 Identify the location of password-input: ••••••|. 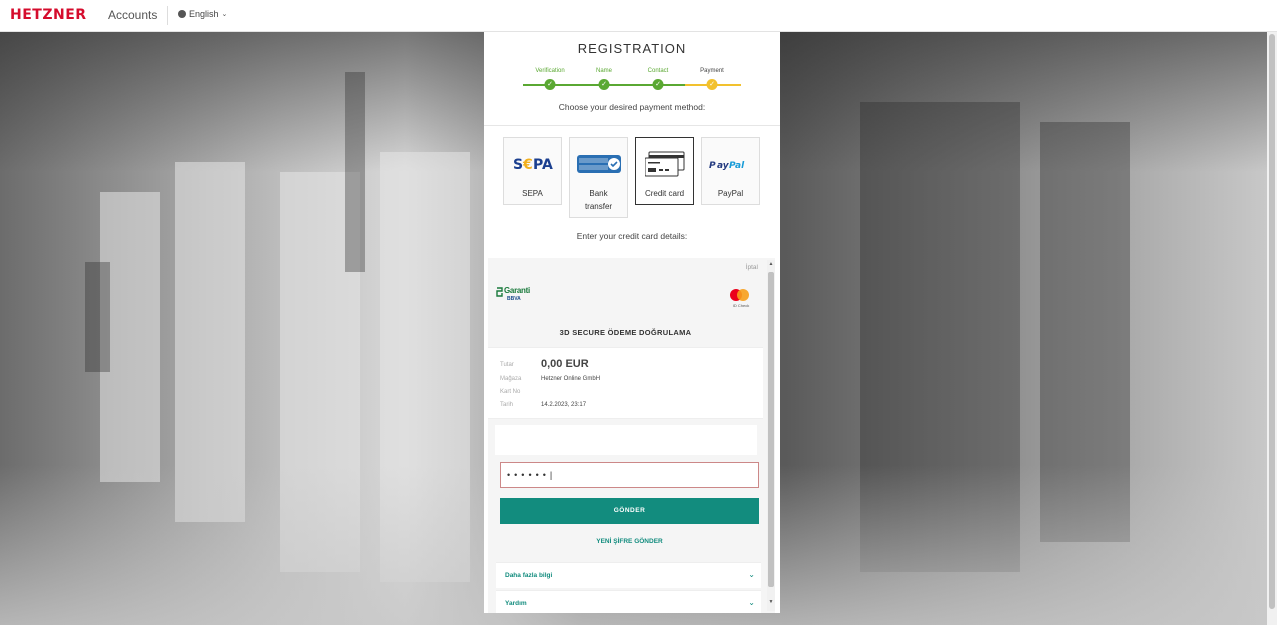
(629, 475).